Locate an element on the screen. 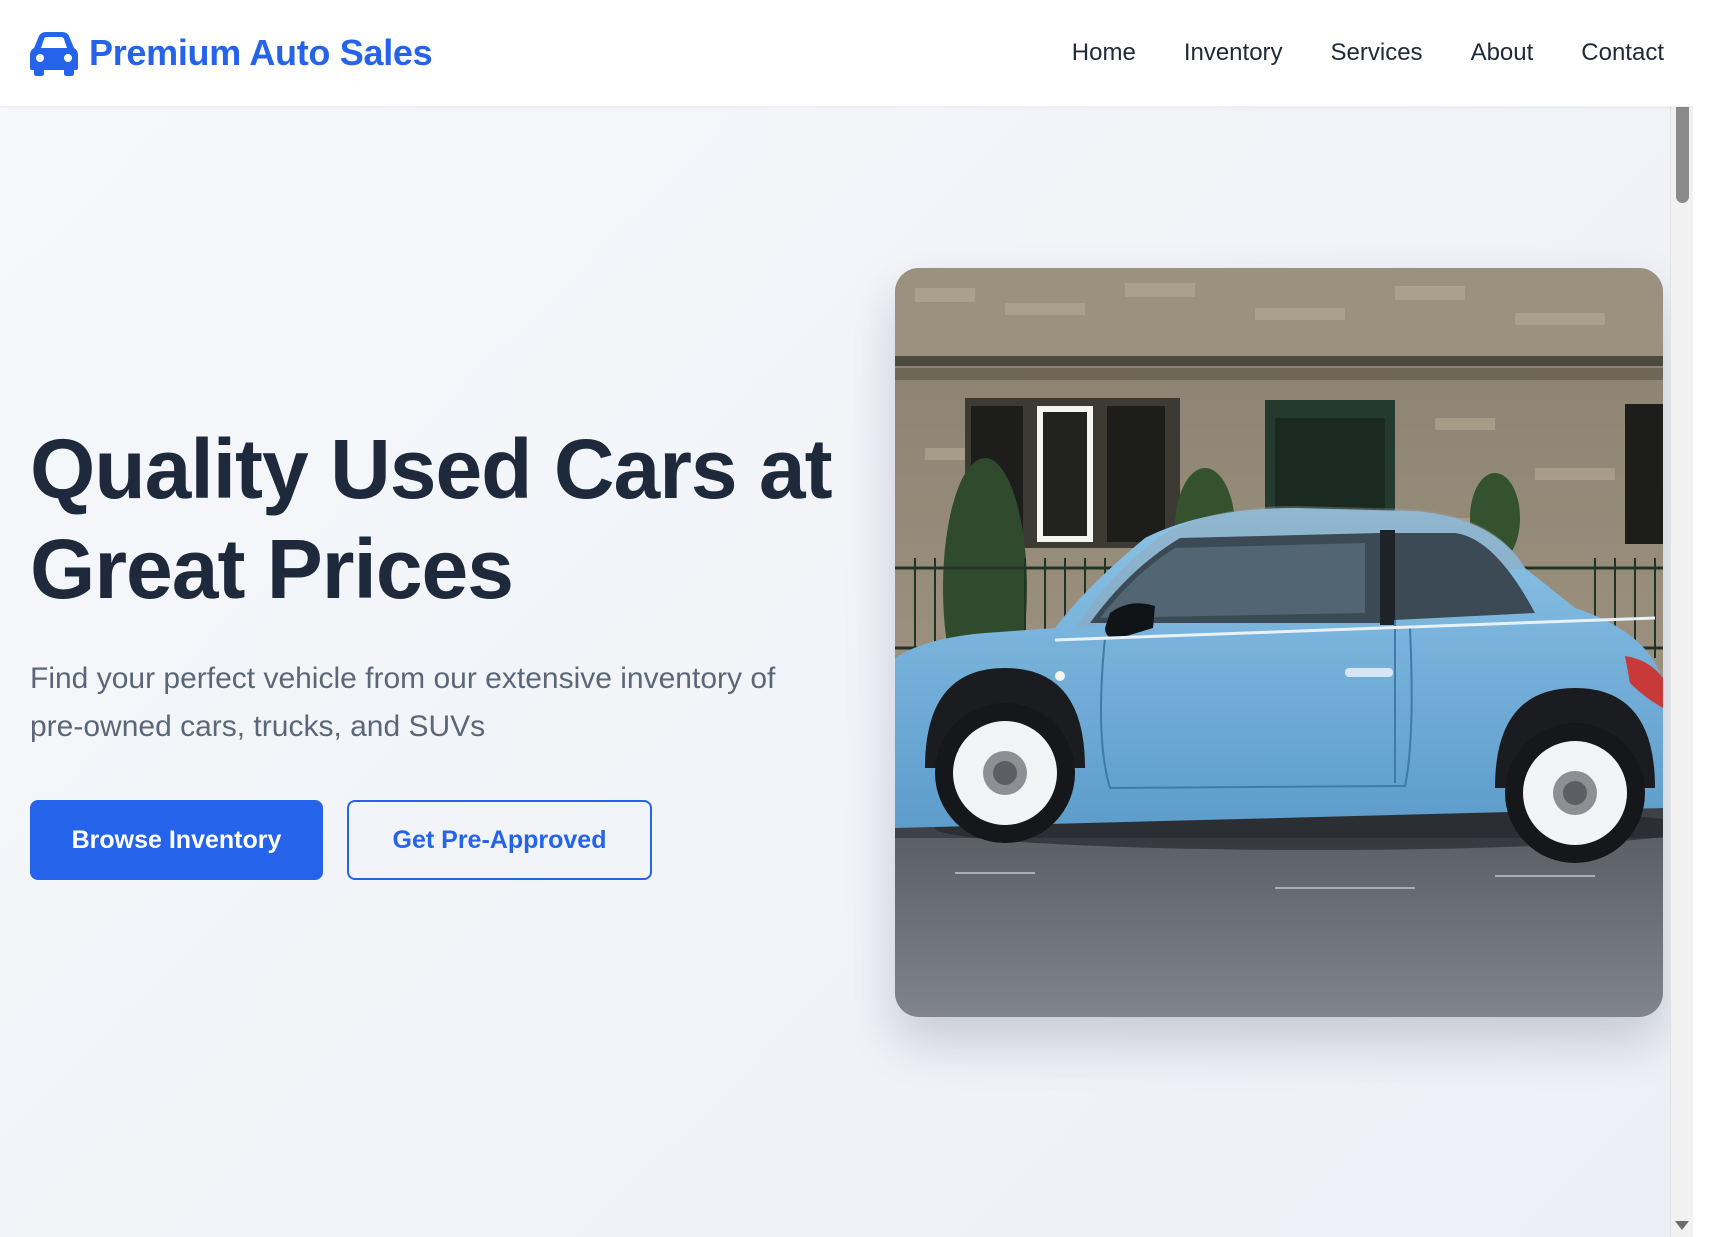 The width and height of the screenshot is (1716, 1237). brand-logo-link: Premium Auto Sales is located at coordinates (231, 53).